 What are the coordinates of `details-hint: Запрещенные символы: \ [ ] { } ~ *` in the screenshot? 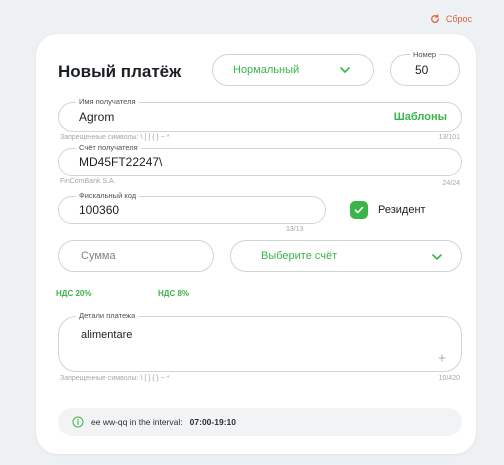 It's located at (115, 378).